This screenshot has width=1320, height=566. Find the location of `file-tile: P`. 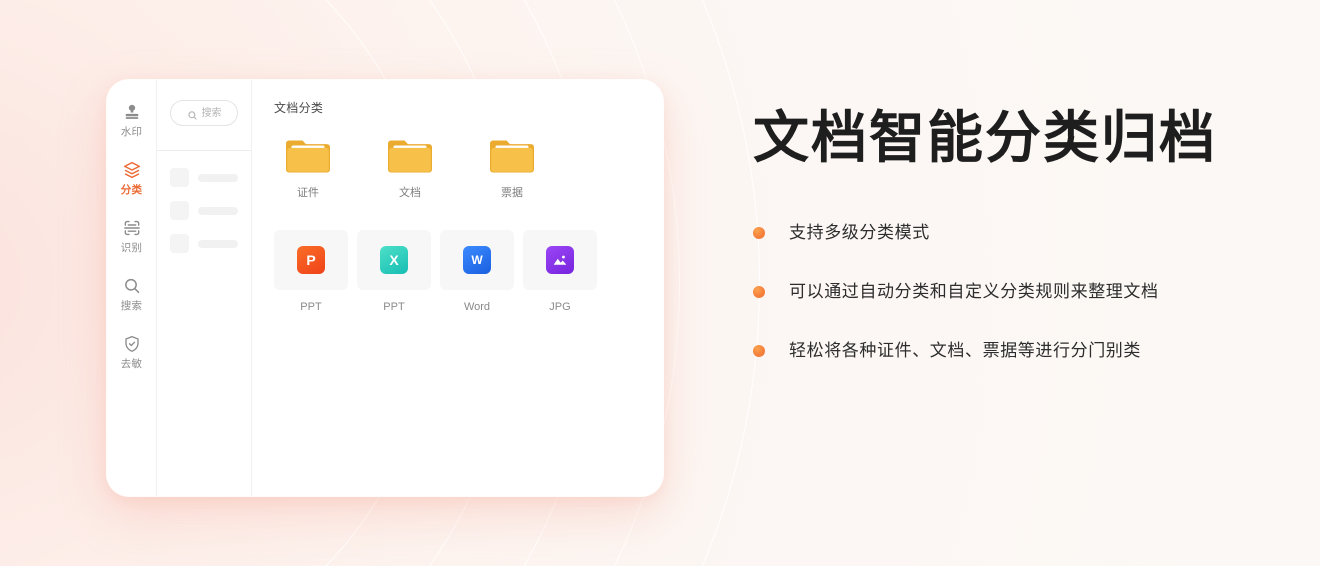

file-tile: P is located at coordinates (311, 260).